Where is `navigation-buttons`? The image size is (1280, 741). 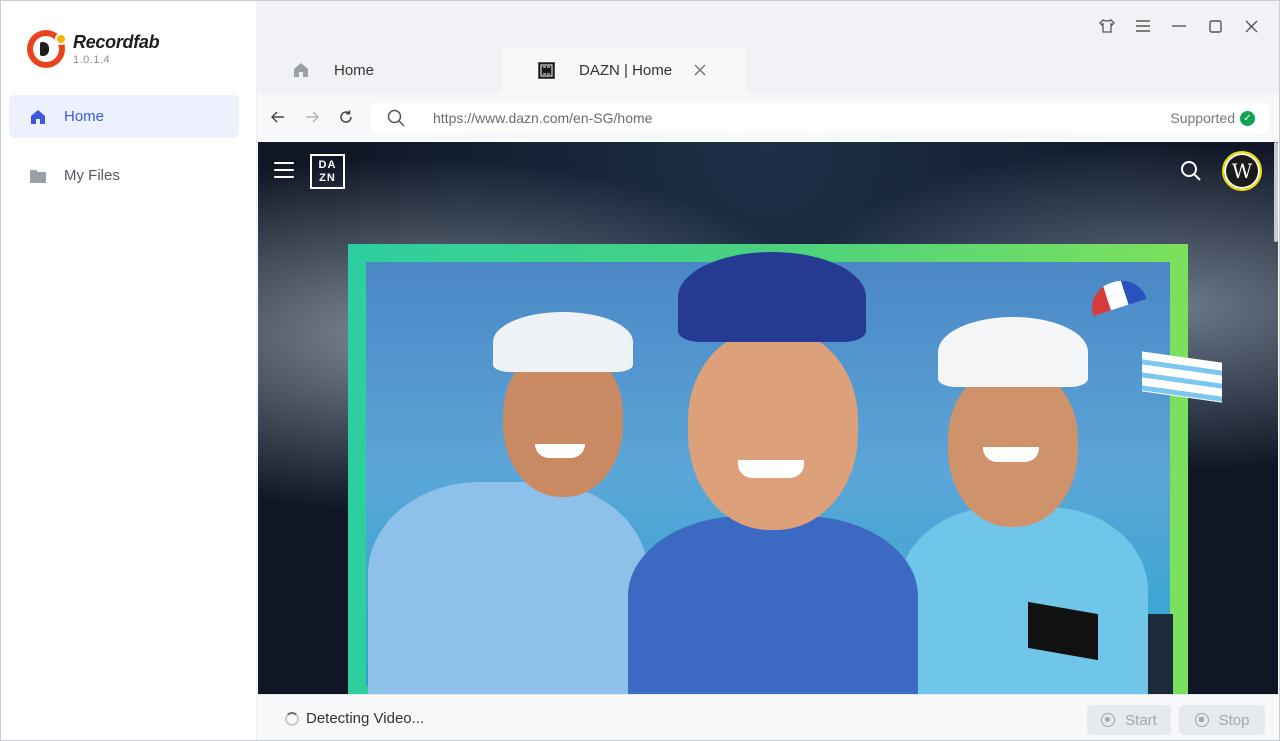 navigation-buttons is located at coordinates (312, 117).